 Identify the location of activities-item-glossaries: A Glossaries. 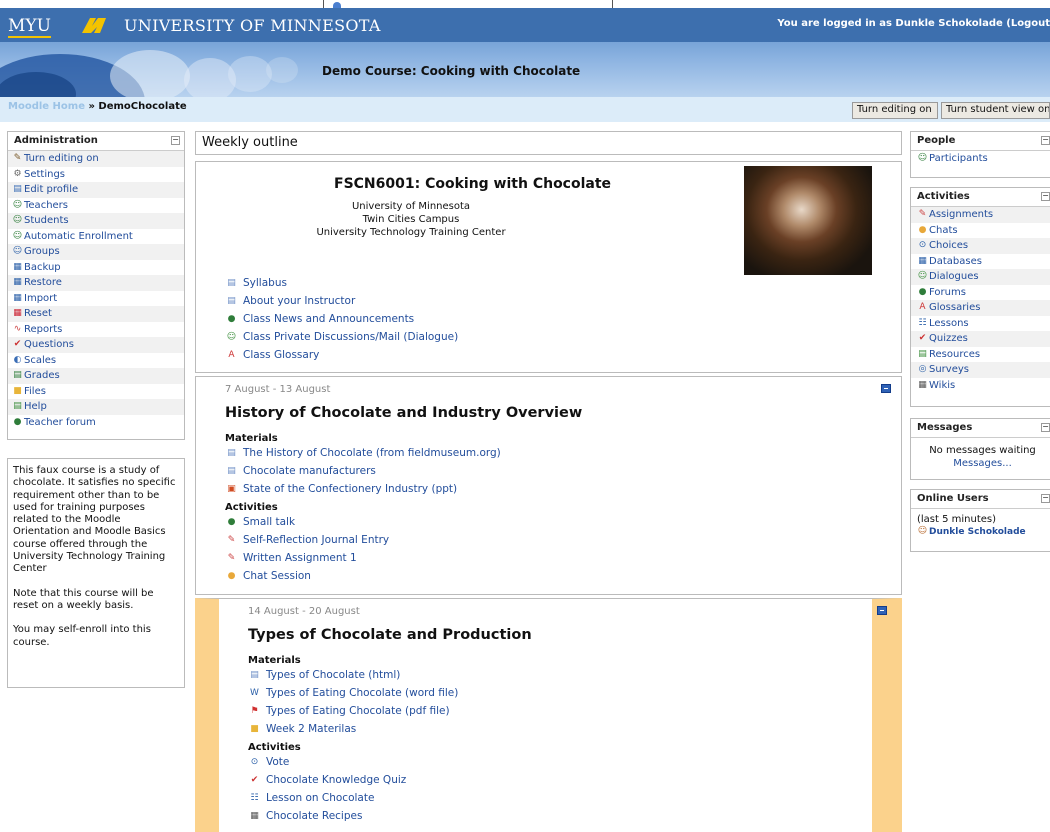
(980, 308).